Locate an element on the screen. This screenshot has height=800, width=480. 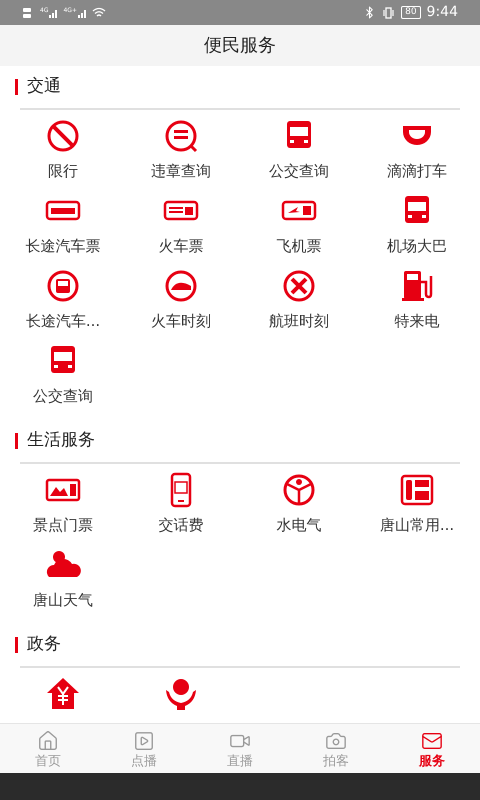
service-label: 航班时刻 is located at coordinates (299, 321).